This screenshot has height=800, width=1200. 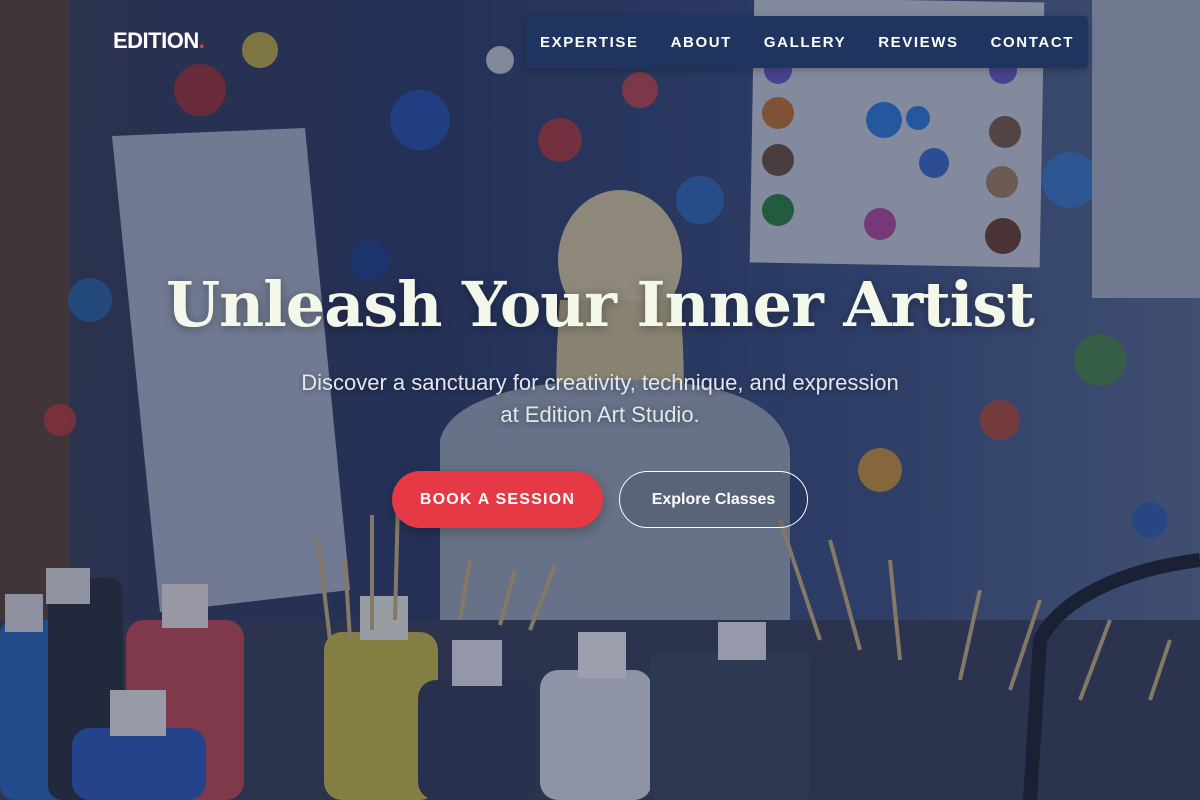 I want to click on hero-title: Unleash Your Inner Artist, so click(x=600, y=304).